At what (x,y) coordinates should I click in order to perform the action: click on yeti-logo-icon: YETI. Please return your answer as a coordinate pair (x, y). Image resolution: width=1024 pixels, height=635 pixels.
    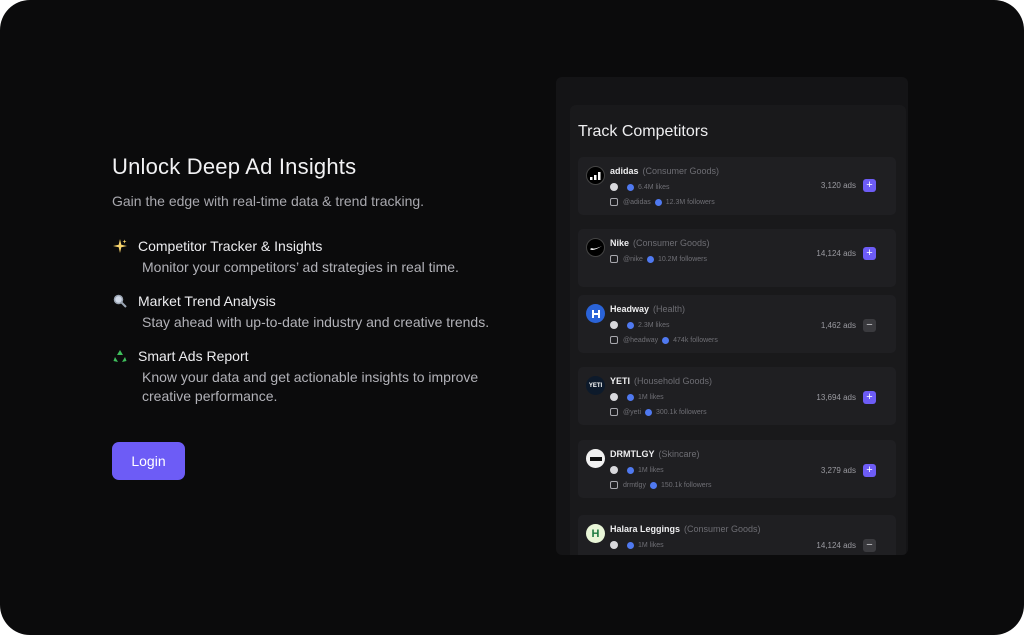
    Looking at the image, I should click on (595, 385).